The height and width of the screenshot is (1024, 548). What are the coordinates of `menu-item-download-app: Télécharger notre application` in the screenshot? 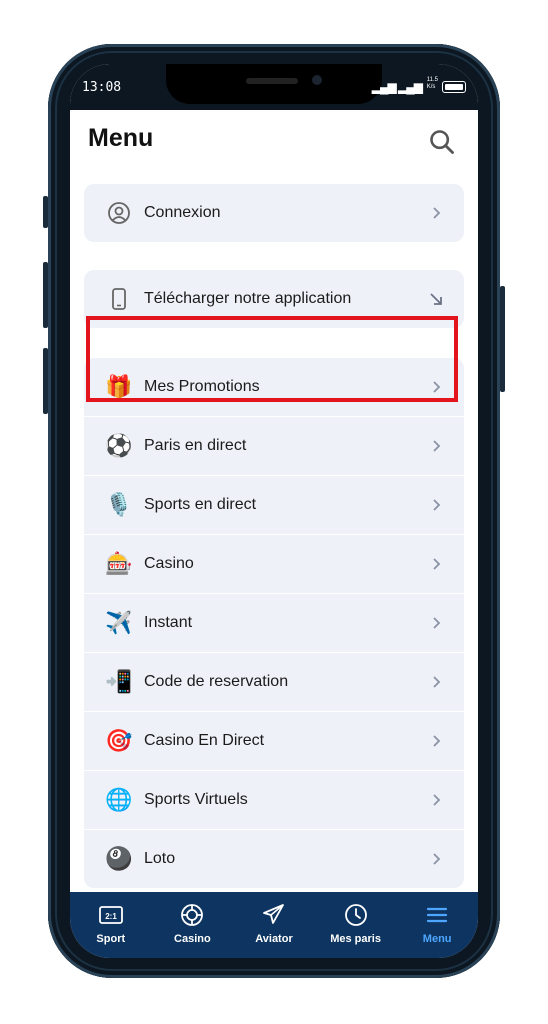 It's located at (274, 299).